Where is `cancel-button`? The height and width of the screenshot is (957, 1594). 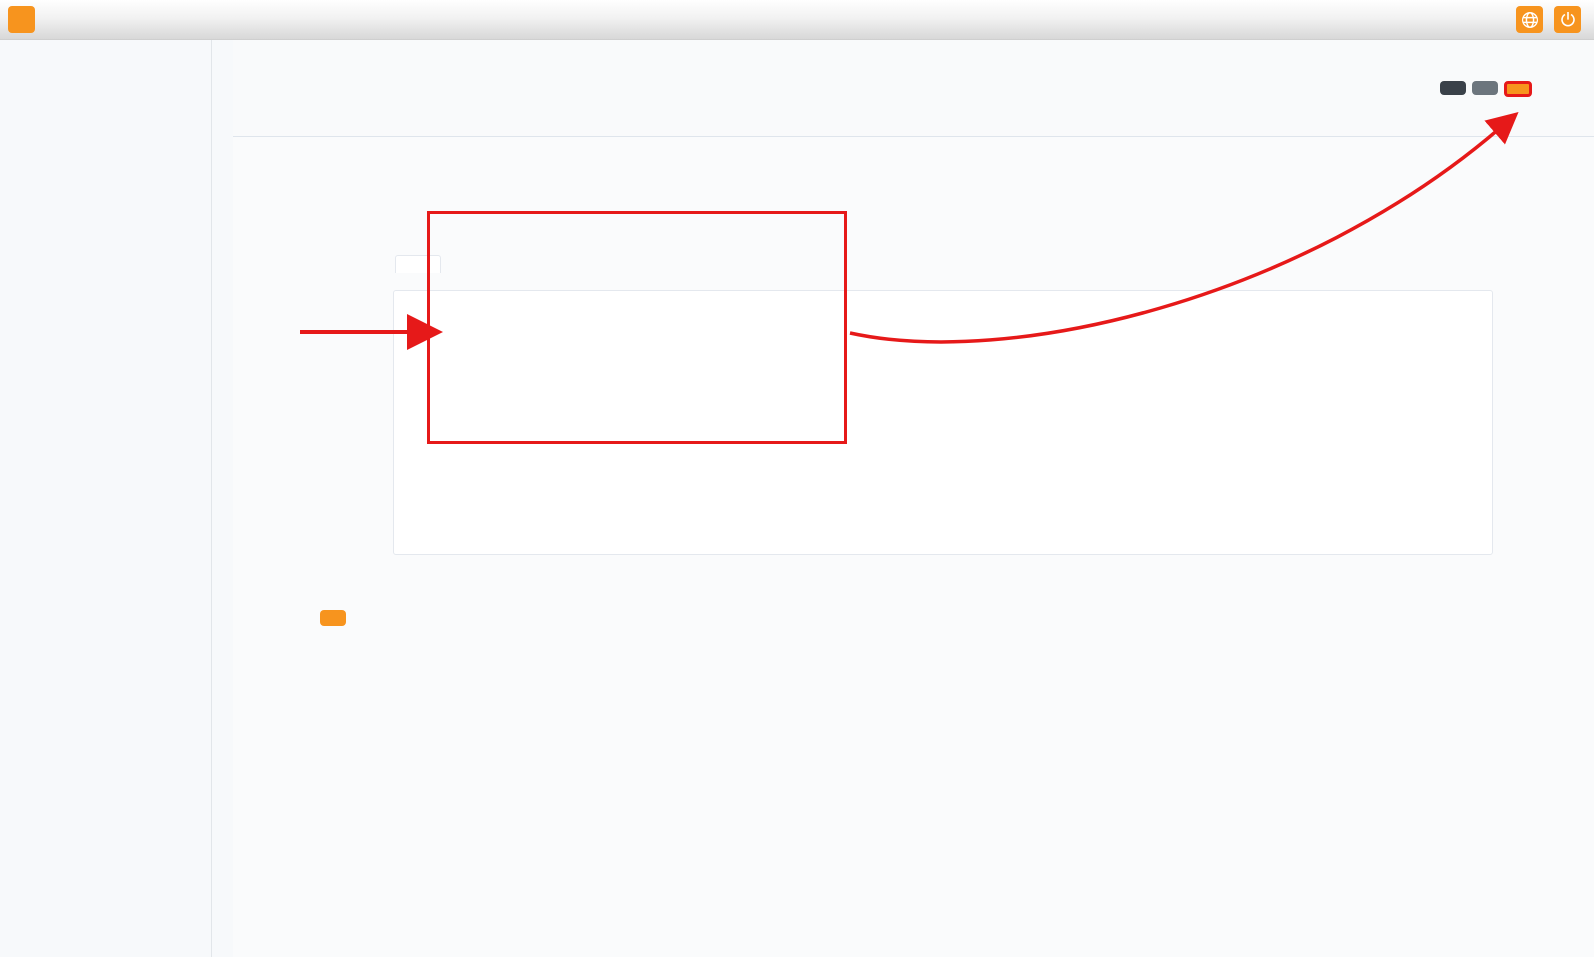
cancel-button is located at coordinates (1485, 88).